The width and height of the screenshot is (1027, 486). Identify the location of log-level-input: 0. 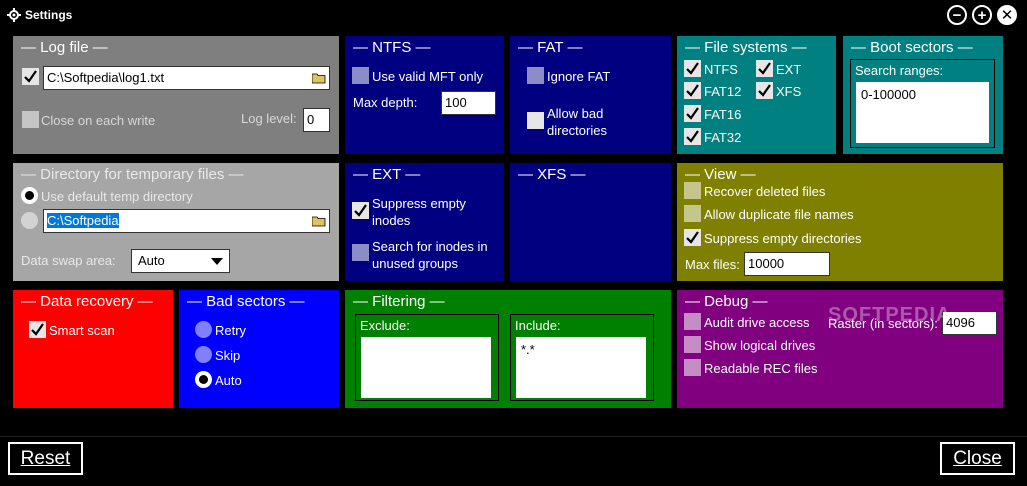
(316, 120).